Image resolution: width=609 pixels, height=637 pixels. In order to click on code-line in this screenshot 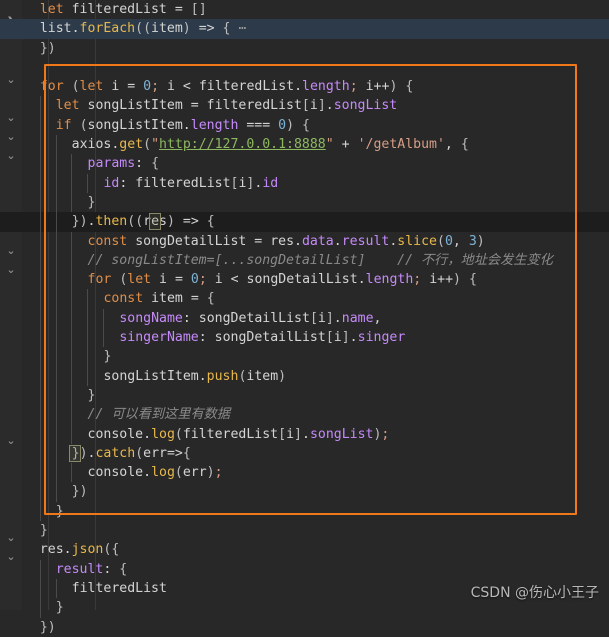, I will do `click(304, 67)`.